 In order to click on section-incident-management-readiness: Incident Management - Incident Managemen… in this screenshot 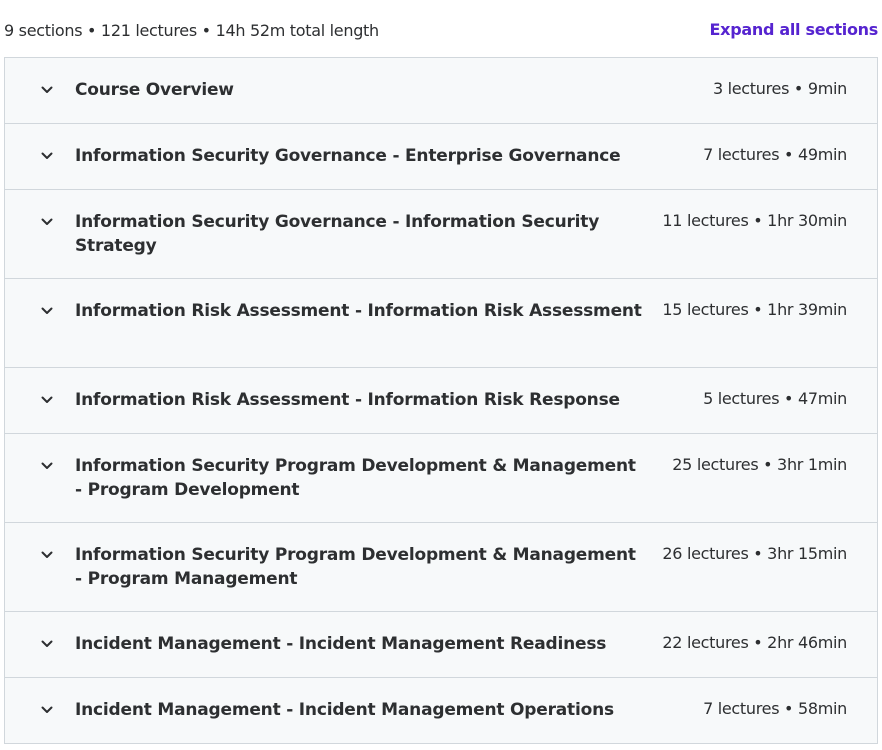, I will do `click(441, 645)`.